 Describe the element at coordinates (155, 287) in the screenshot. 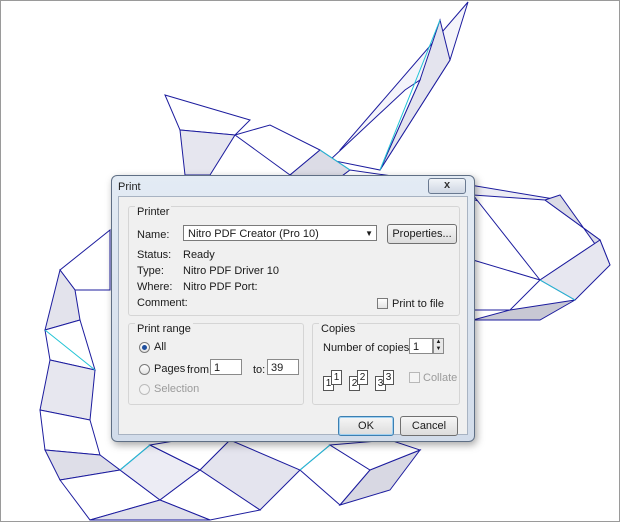

I see `where-label: Where:` at that location.